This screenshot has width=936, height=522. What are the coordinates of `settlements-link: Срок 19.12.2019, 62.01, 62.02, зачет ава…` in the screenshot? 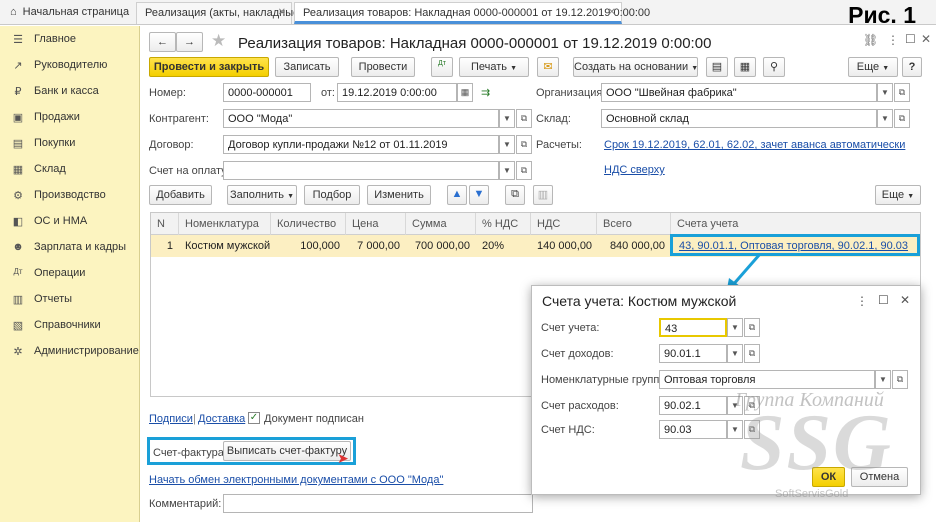 It's located at (754, 145).